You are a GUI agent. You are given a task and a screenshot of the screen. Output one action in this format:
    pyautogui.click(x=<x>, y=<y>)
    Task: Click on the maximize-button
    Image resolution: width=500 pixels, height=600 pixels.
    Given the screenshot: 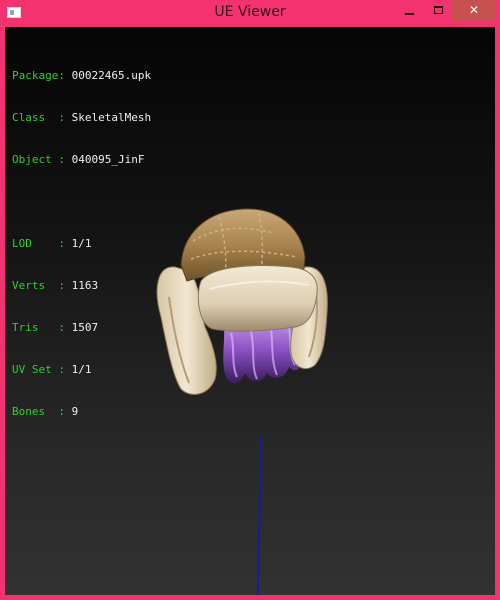 What is the action you would take?
    pyautogui.click(x=438, y=10)
    